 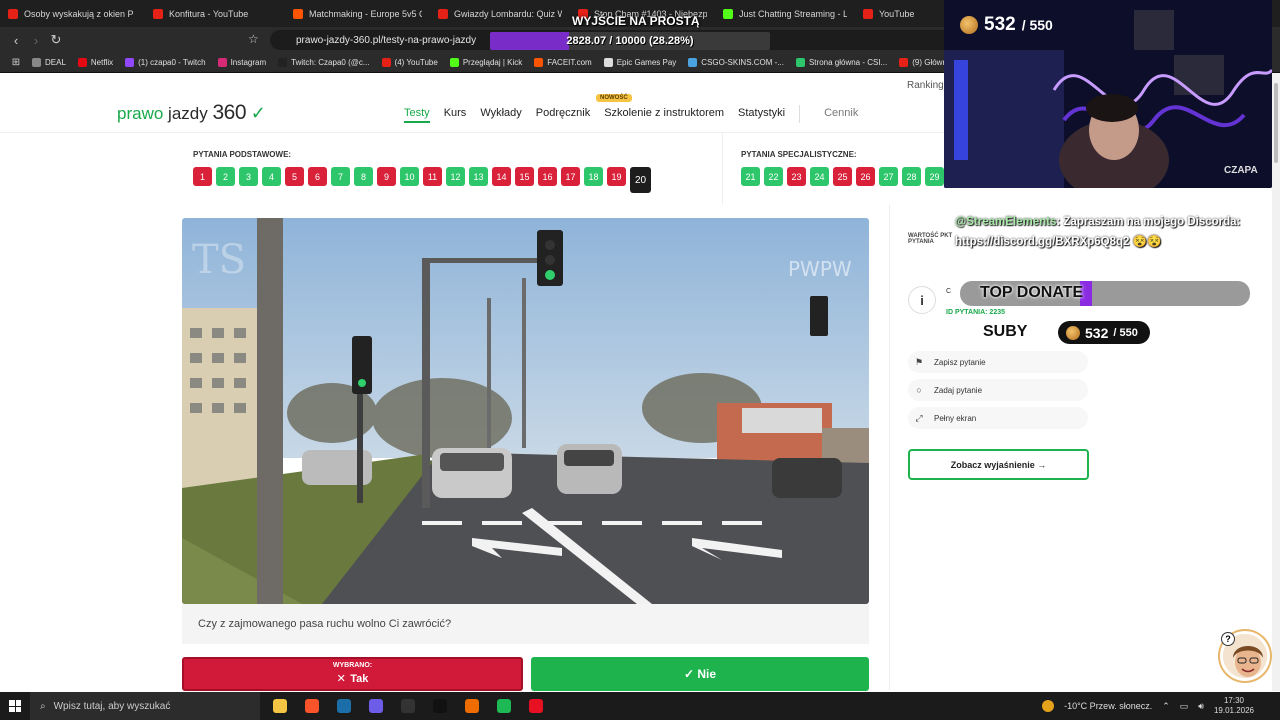 What do you see at coordinates (819, 176) in the screenshot?
I see `question-number-button: 24` at bounding box center [819, 176].